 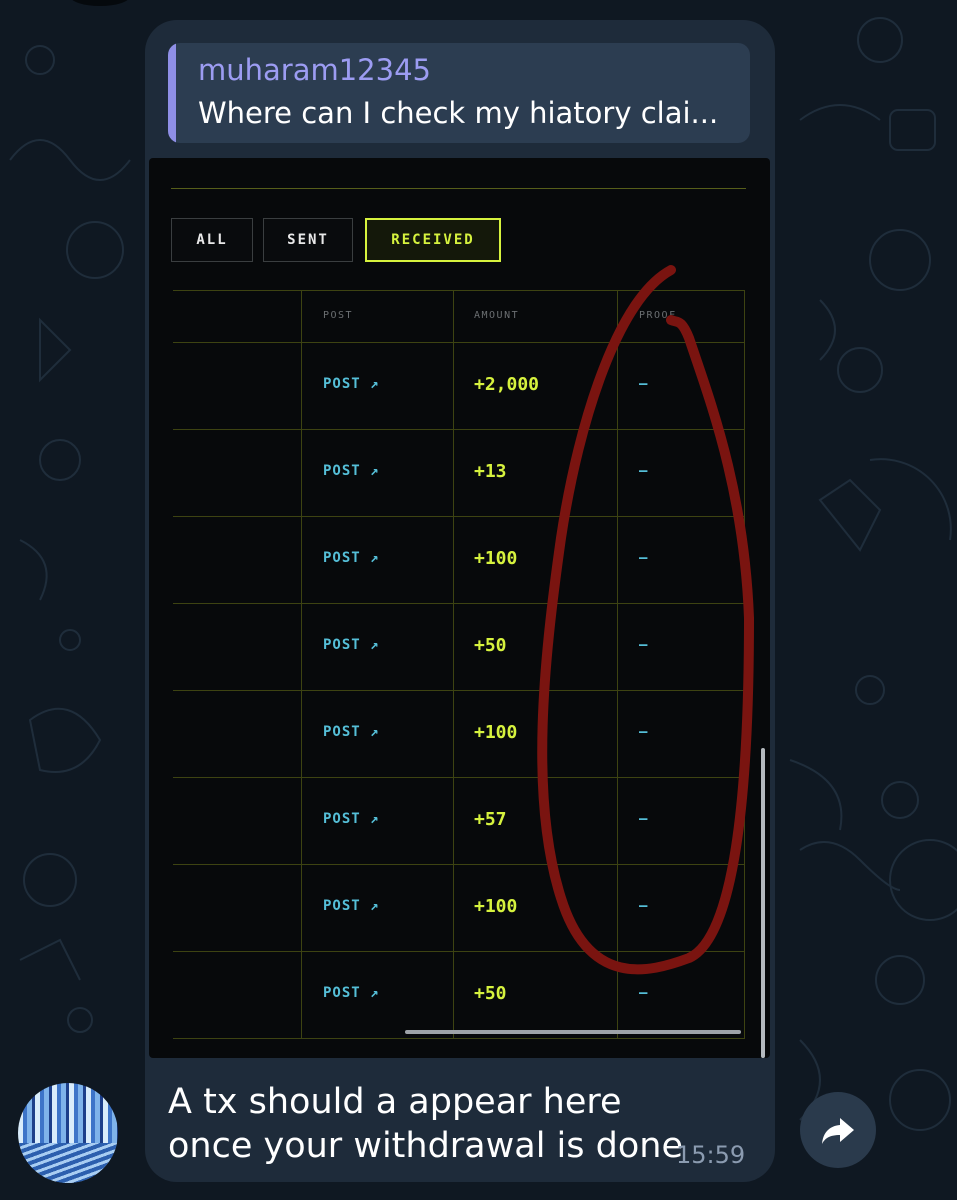 What do you see at coordinates (658, 315) in the screenshot?
I see `column-header-proof: PROOF` at bounding box center [658, 315].